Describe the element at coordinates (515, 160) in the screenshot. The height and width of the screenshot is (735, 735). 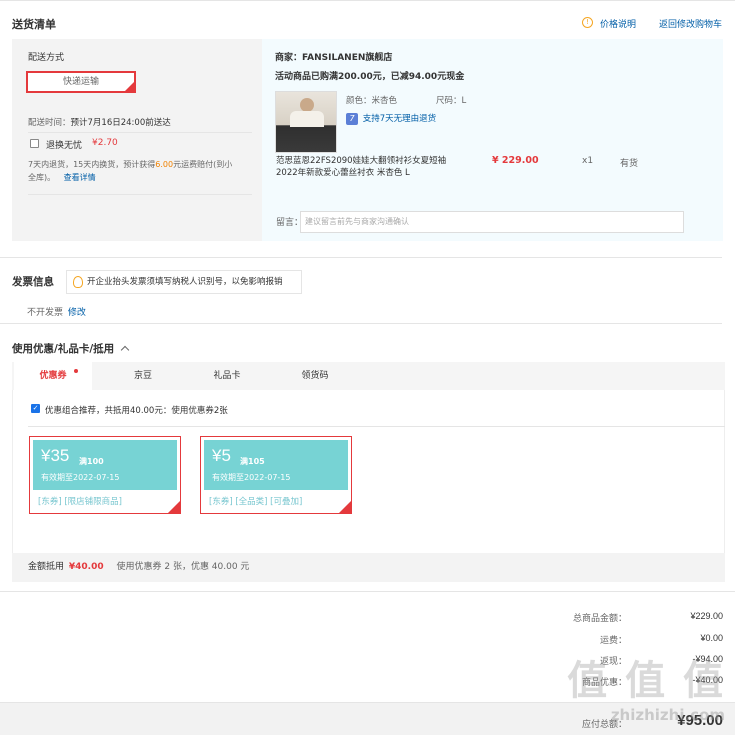
I see `product-price: ¥ 229.00` at that location.